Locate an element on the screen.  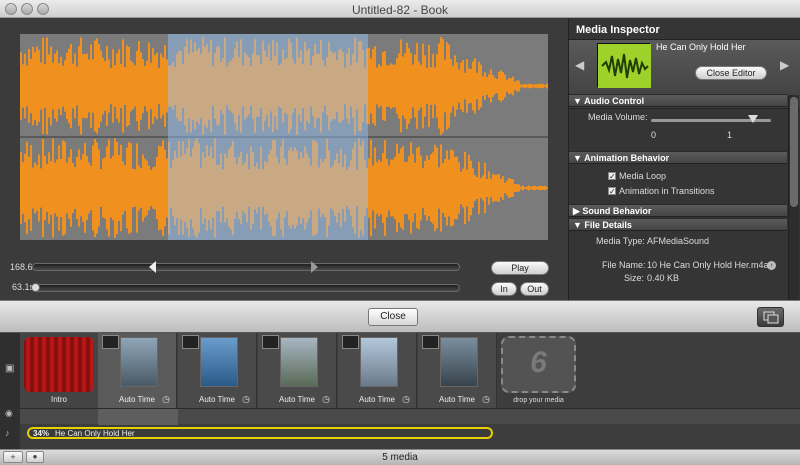
volume-min-label: 0 is located at coordinates (654, 135).